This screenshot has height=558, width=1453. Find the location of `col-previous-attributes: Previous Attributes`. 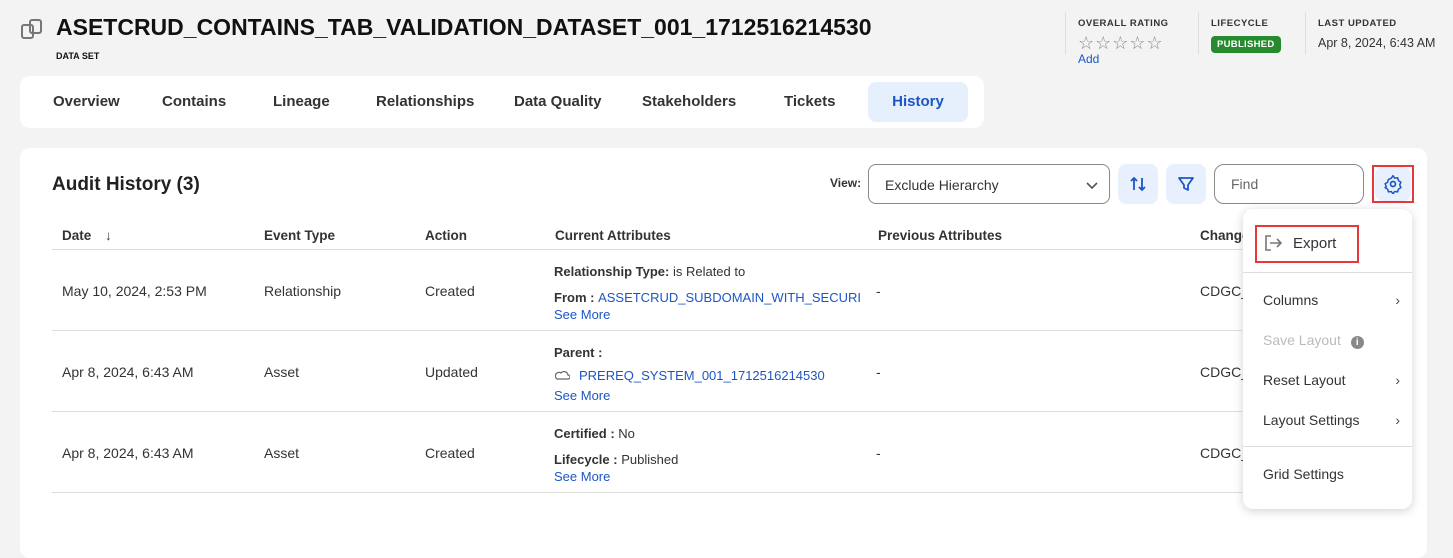

col-previous-attributes: Previous Attributes is located at coordinates (940, 235).